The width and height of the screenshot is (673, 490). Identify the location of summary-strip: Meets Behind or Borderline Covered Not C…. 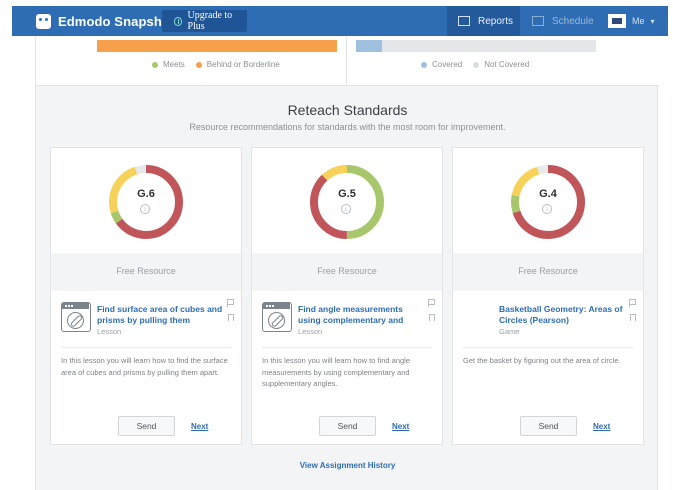
(347, 61).